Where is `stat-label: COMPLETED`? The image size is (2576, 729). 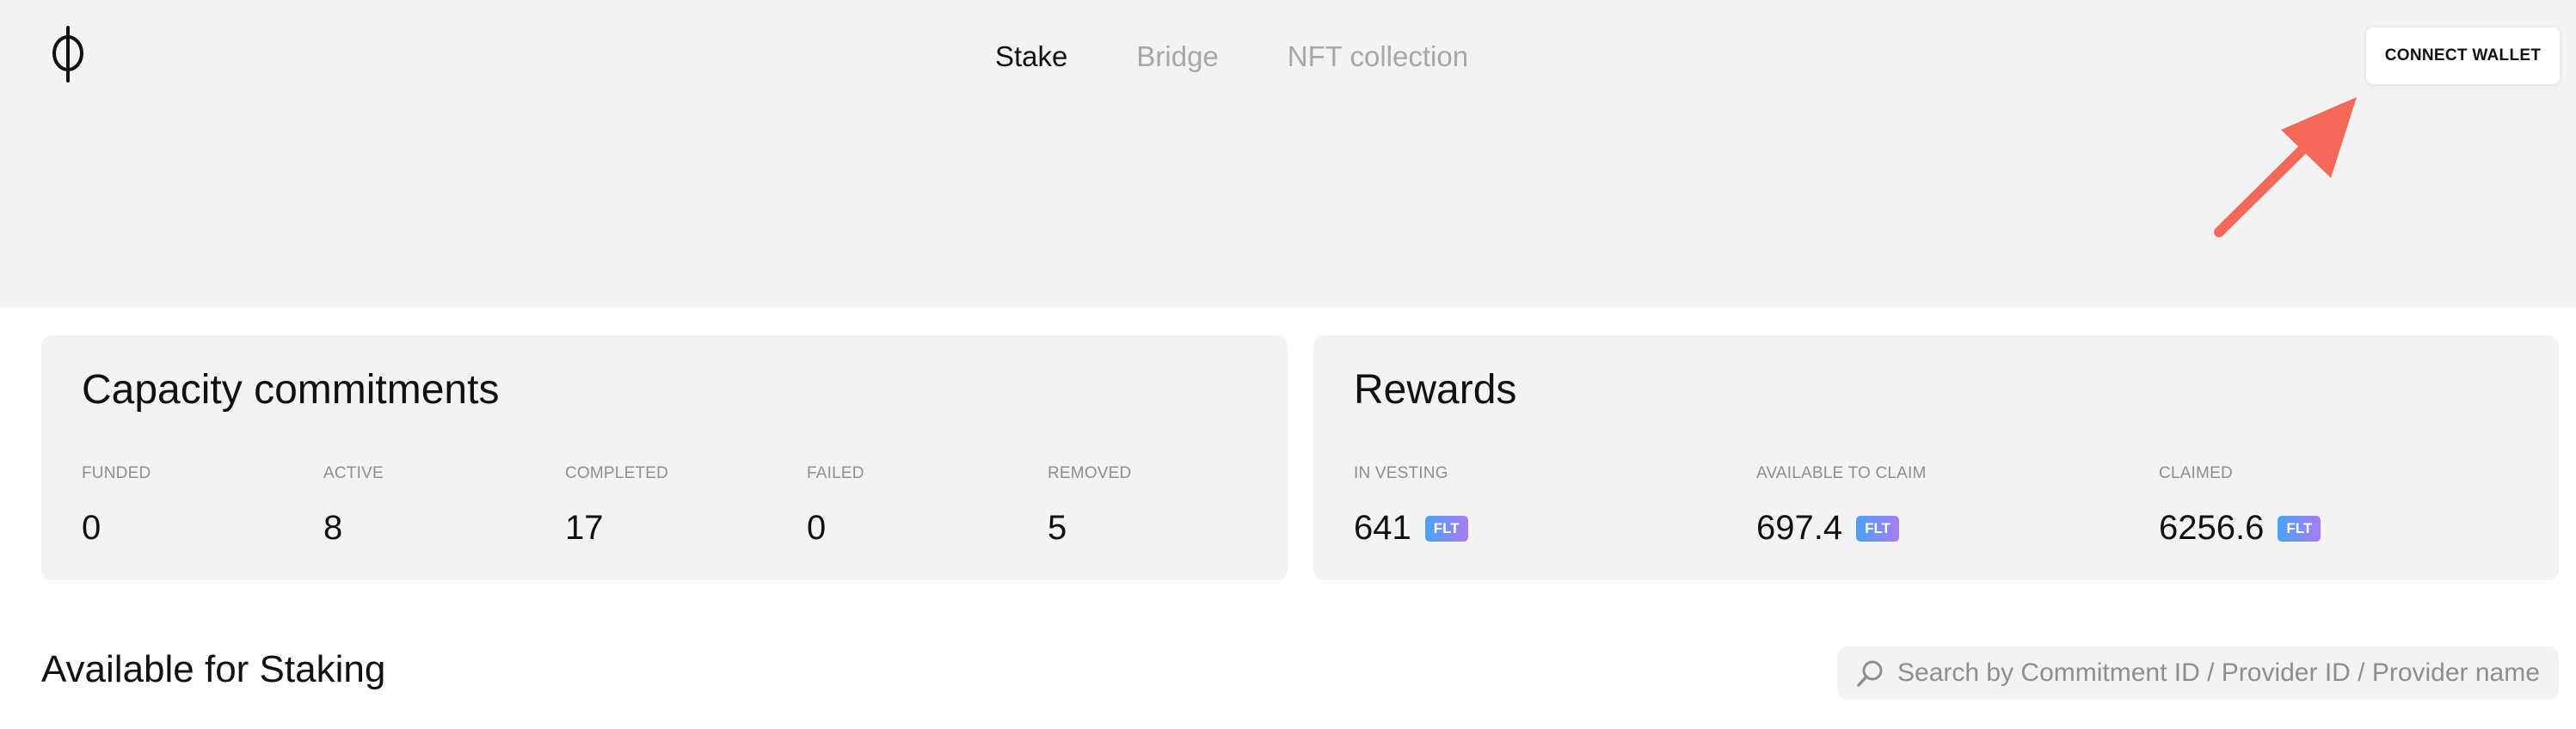
stat-label: COMPLETED is located at coordinates (617, 473).